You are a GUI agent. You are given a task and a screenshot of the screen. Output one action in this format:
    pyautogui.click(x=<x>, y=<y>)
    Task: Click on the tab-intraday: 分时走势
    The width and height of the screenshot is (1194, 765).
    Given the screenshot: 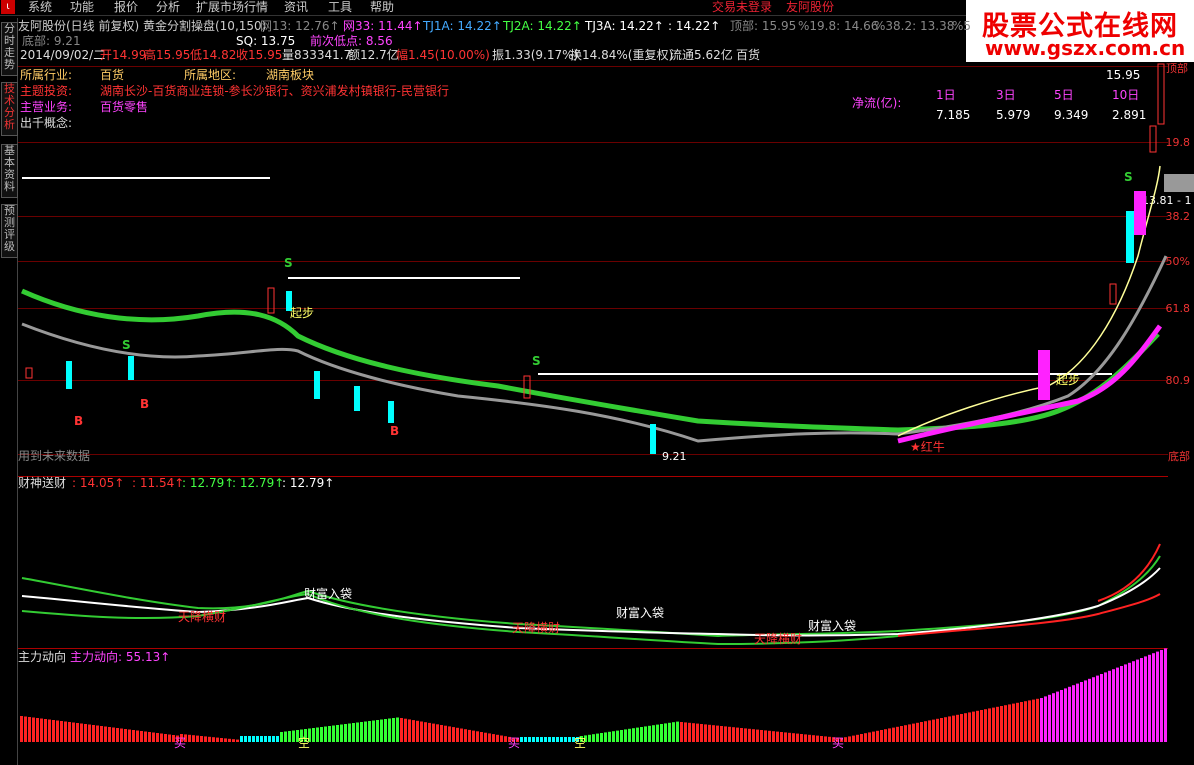 What is the action you would take?
    pyautogui.click(x=9, y=49)
    